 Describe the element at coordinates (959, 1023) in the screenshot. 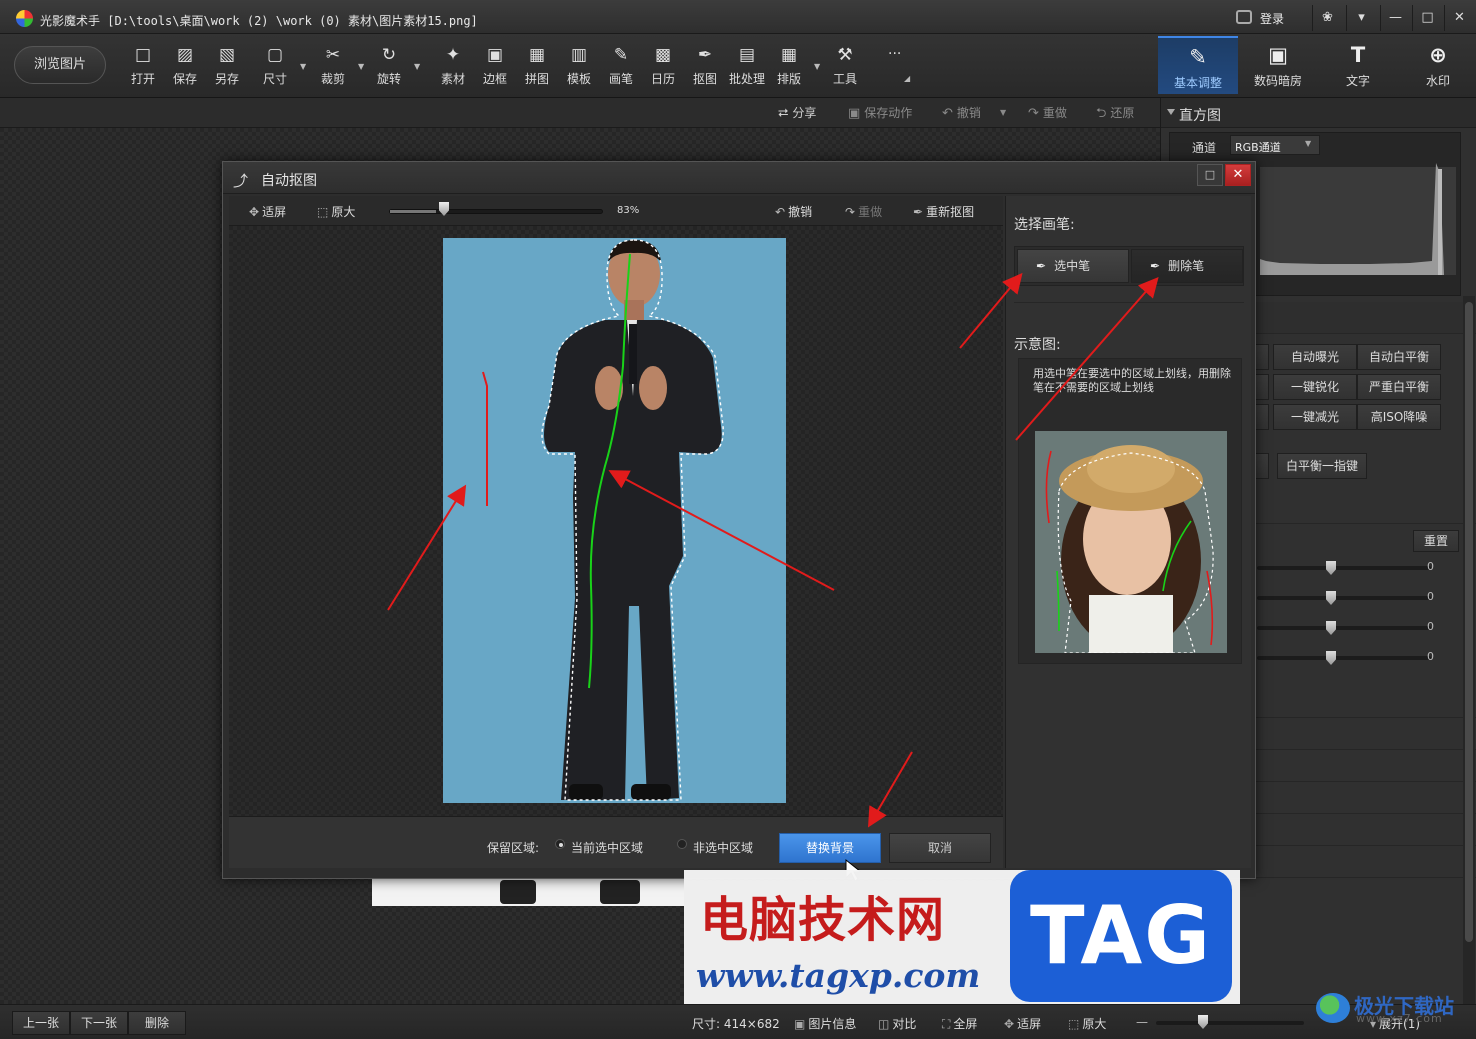

I see `fullscreen-button: ⛶ 全屏` at that location.